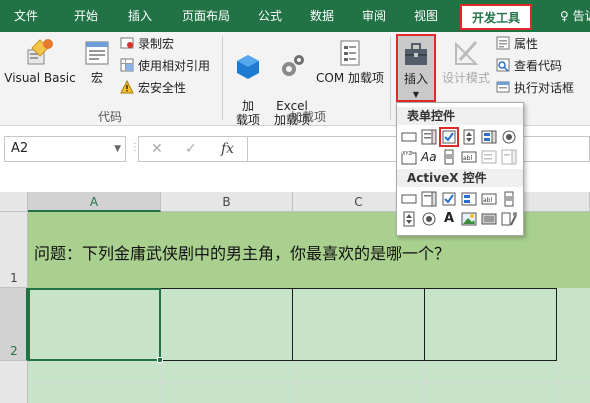 The width and height of the screenshot is (590, 403). Describe the element at coordinates (174, 66) in the screenshot. I see `use-relative-label: 使用相对引用` at that location.